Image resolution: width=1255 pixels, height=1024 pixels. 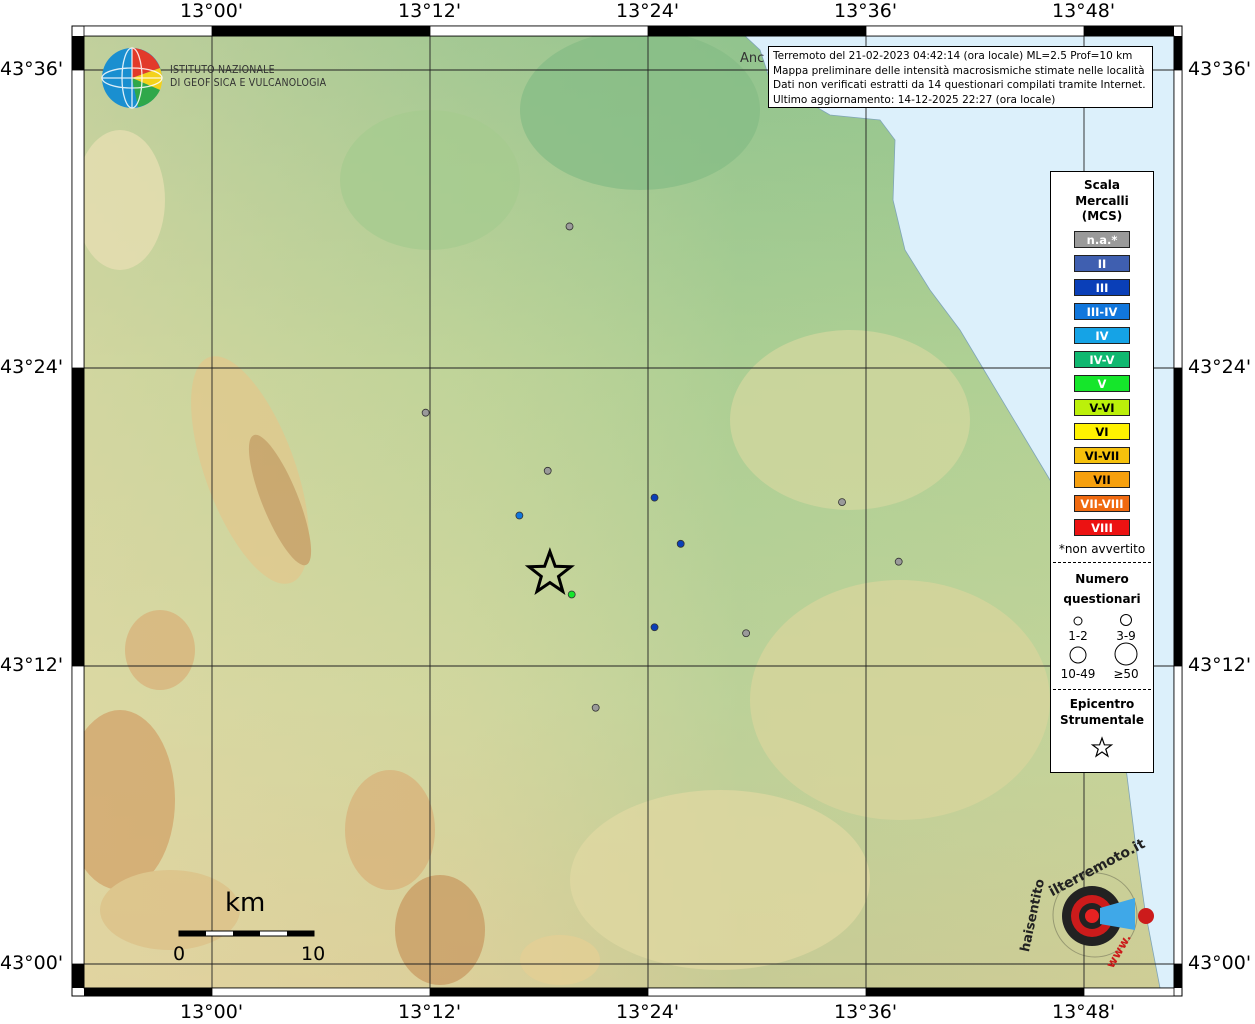 I want to click on coord-bottom-3: 13°24', so click(x=648, y=1012).